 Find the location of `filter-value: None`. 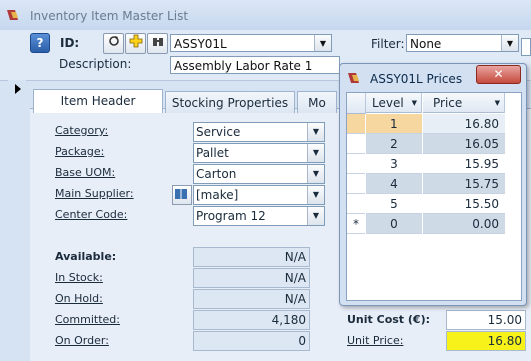

filter-value: None is located at coordinates (426, 44).